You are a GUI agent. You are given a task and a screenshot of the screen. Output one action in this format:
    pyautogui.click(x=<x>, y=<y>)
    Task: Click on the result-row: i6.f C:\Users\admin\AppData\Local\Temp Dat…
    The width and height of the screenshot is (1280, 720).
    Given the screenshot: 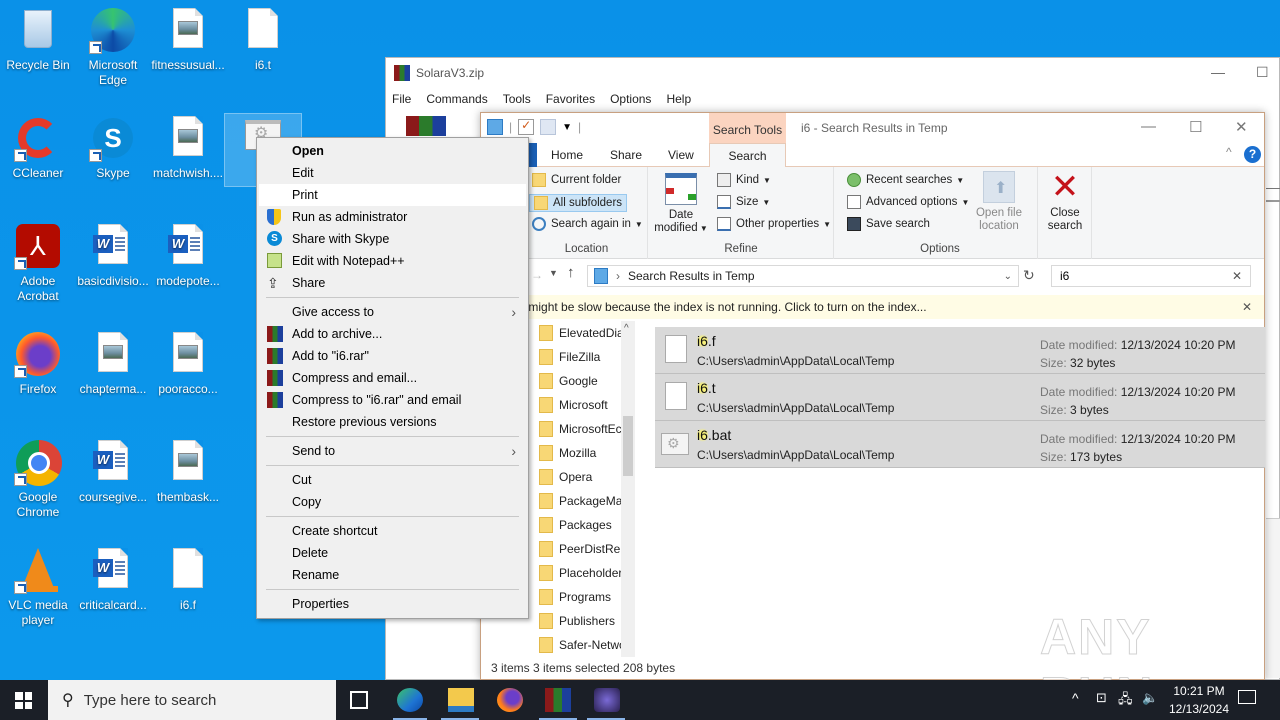 What is the action you would take?
    pyautogui.click(x=960, y=350)
    